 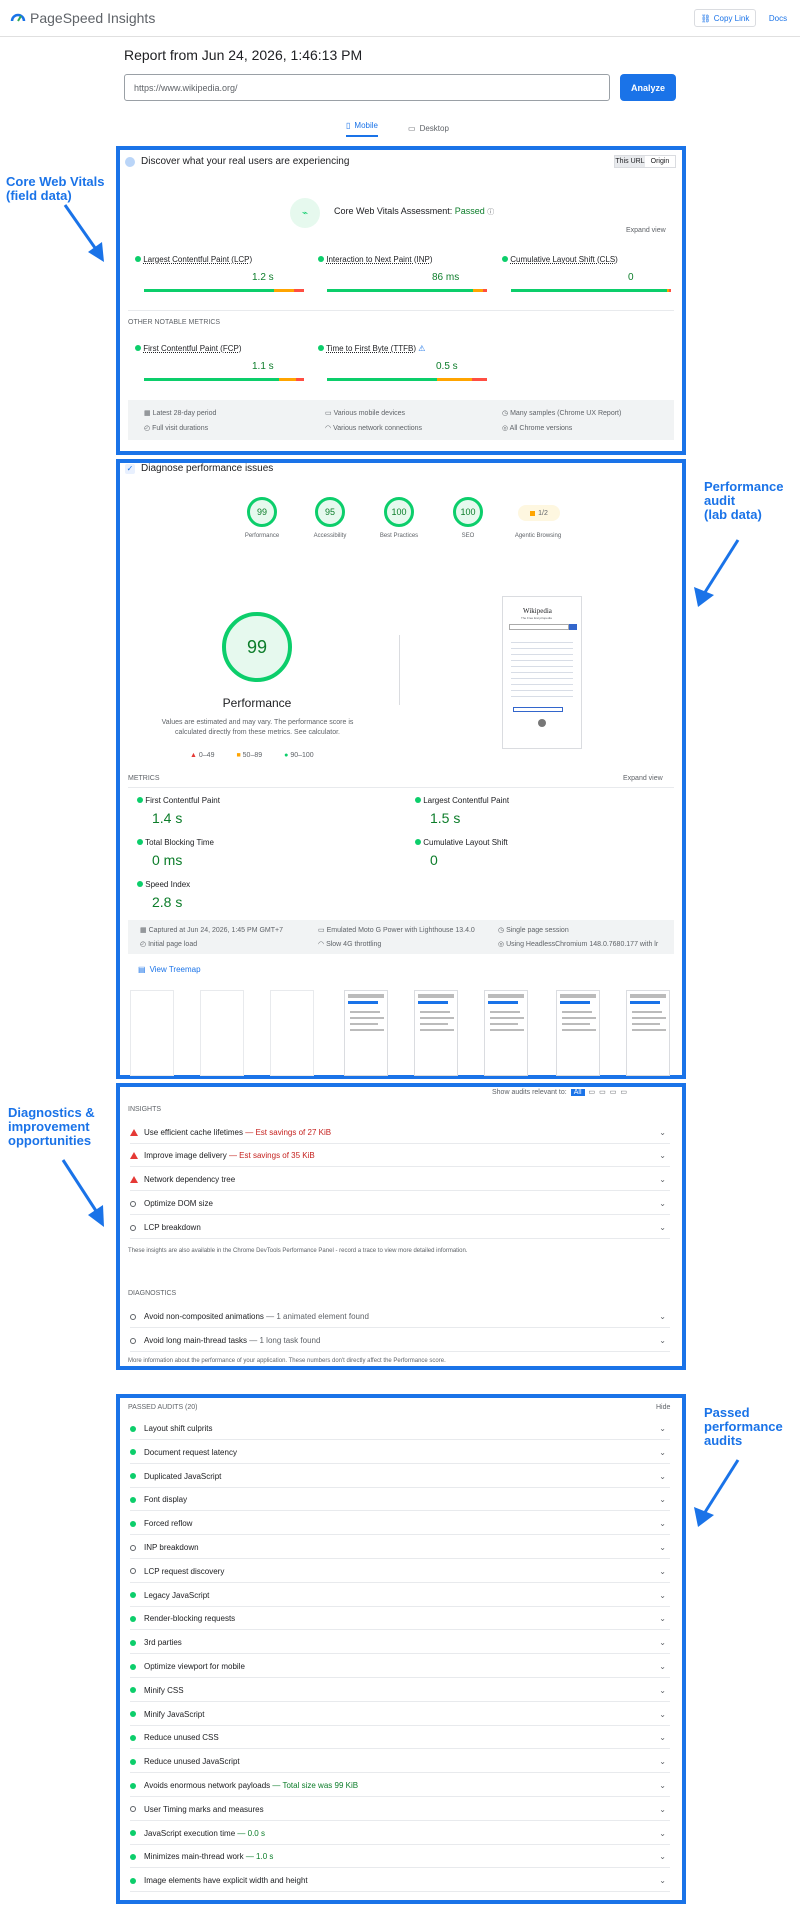 I want to click on passed-audit-row: Document request latency ⌄, so click(x=400, y=1453).